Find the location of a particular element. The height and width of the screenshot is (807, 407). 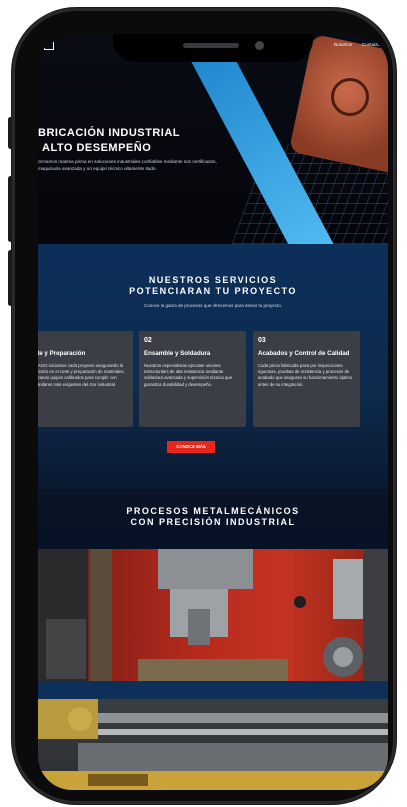

phone-notch is located at coordinates (213, 48).